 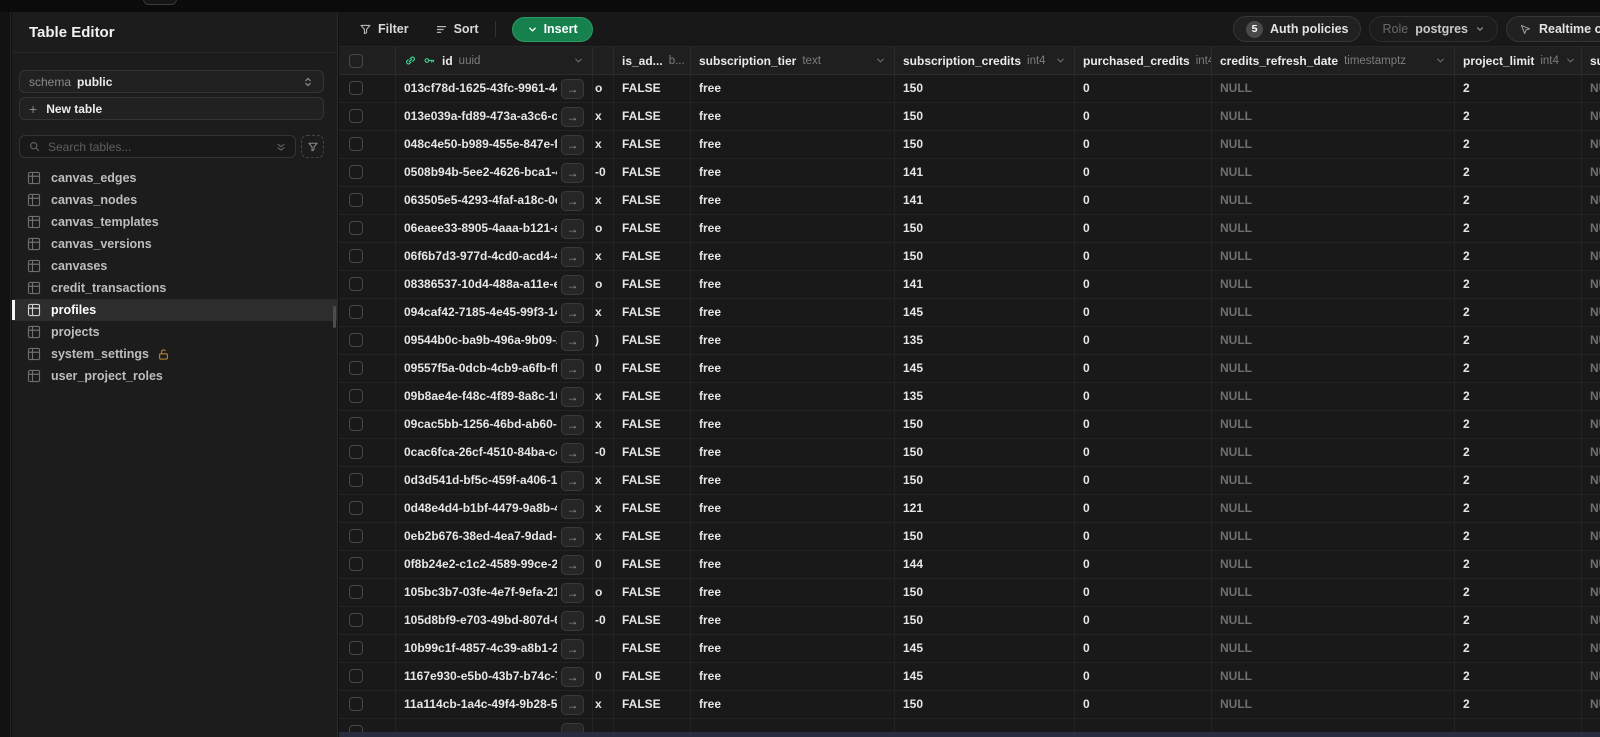 I want to click on cell-id: 013cf78d-1625-43fc-9961-442189...→, so click(x=494, y=88).